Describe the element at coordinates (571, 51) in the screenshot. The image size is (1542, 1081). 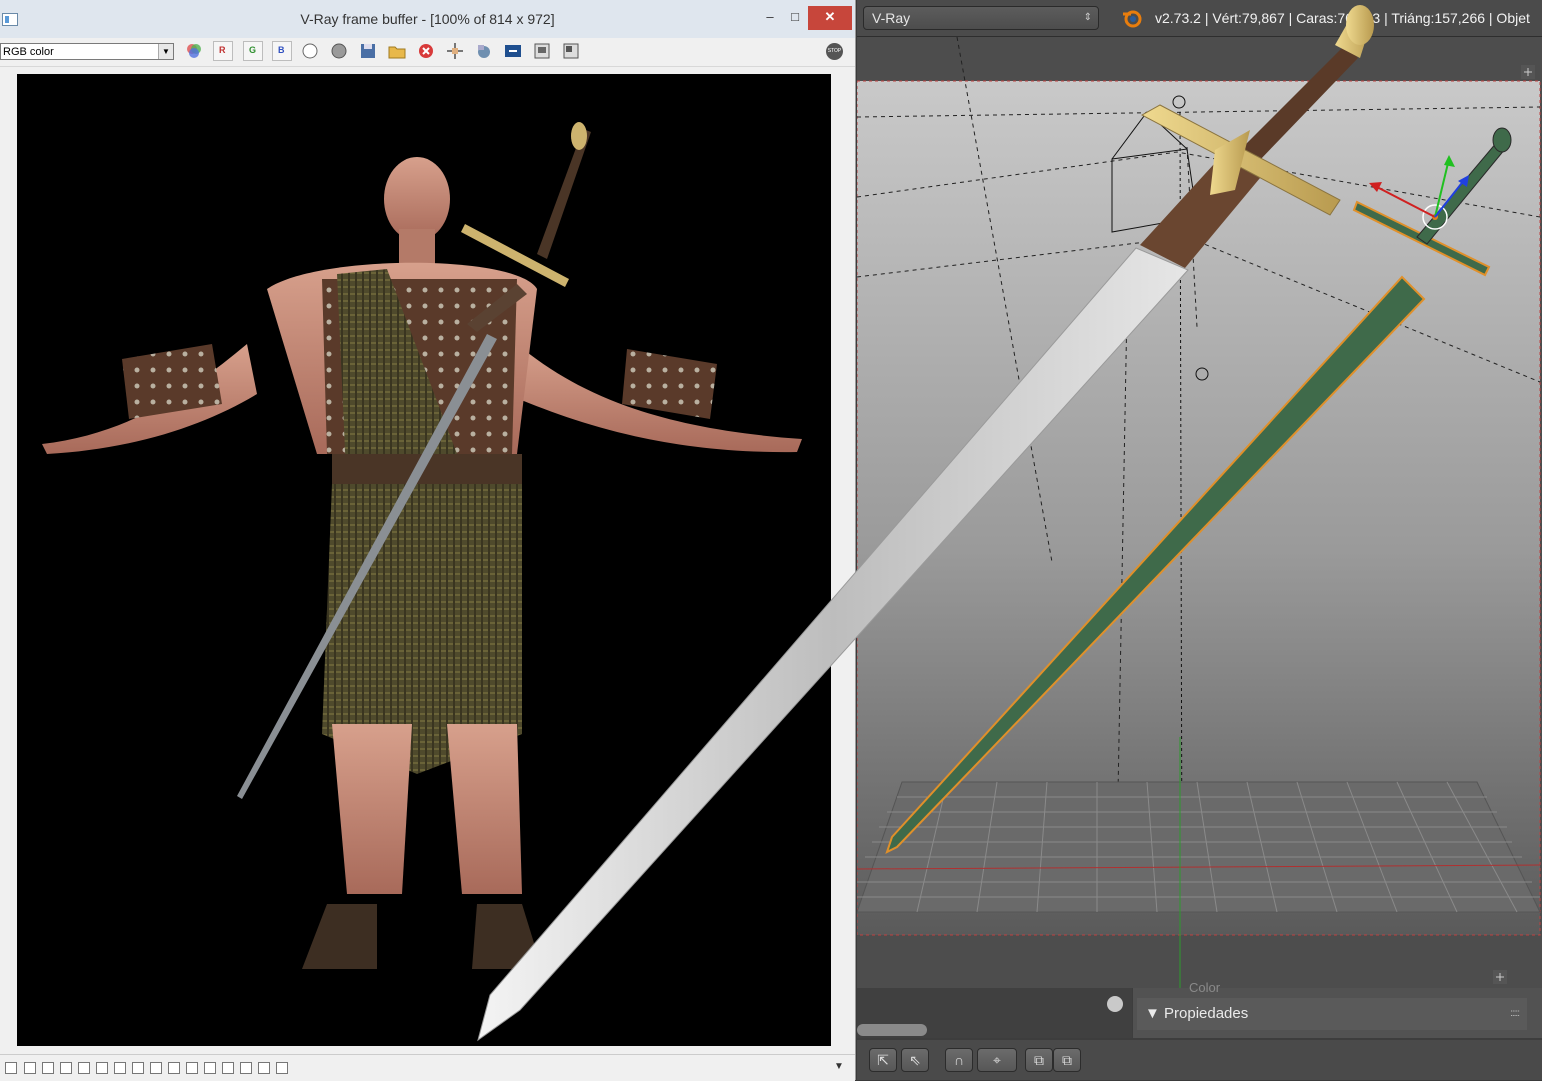
I see `region-render-icon` at that location.